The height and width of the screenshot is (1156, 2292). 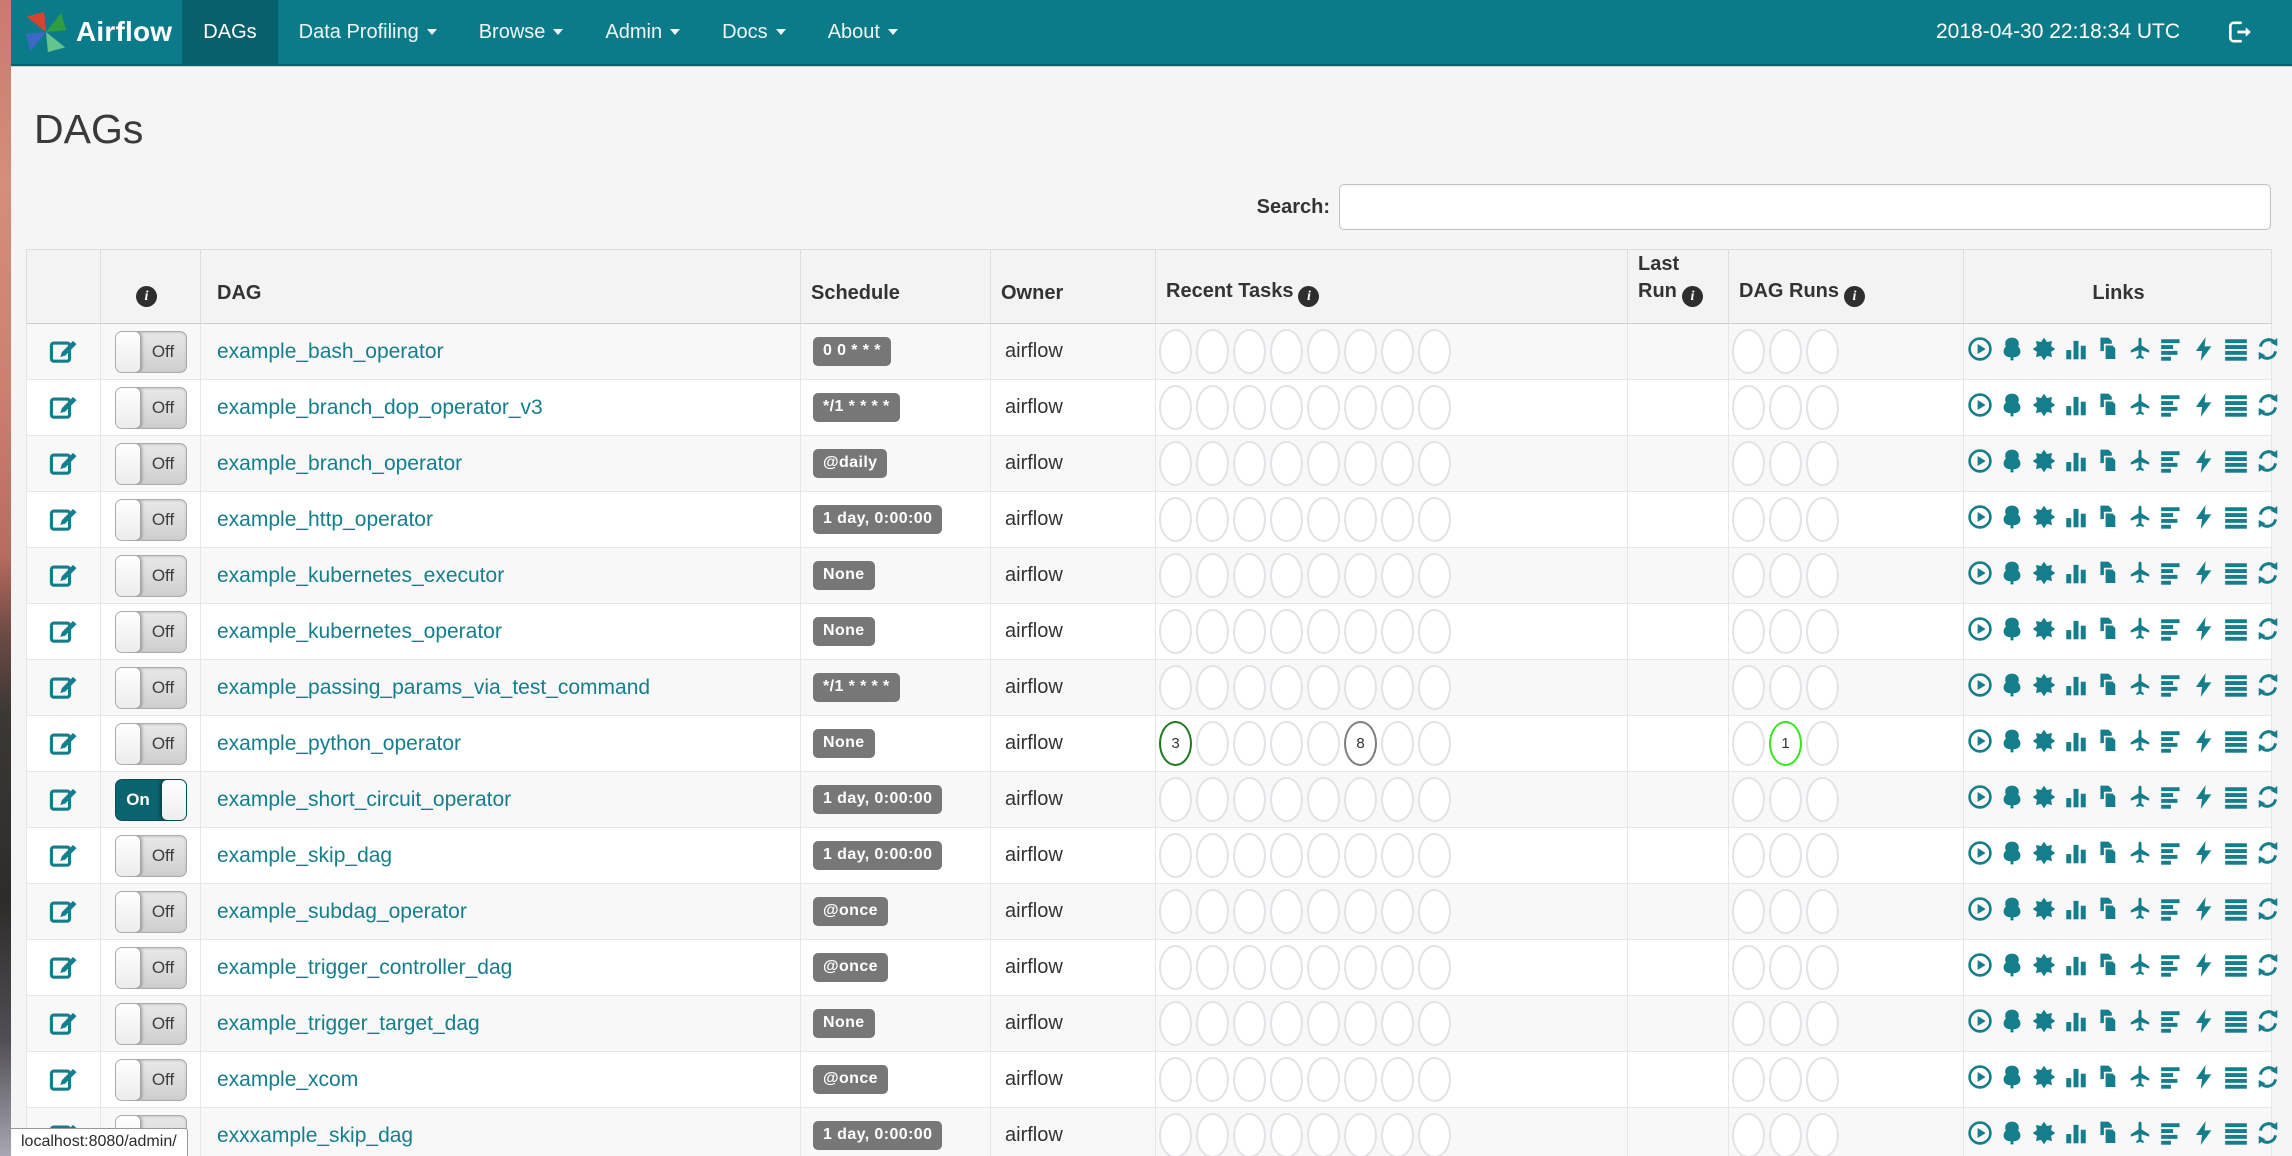 I want to click on recent-task-circle: 8, so click(x=1360, y=743).